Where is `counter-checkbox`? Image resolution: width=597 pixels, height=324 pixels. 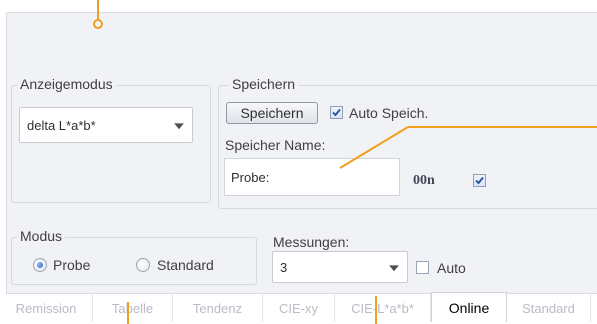 counter-checkbox is located at coordinates (479, 180).